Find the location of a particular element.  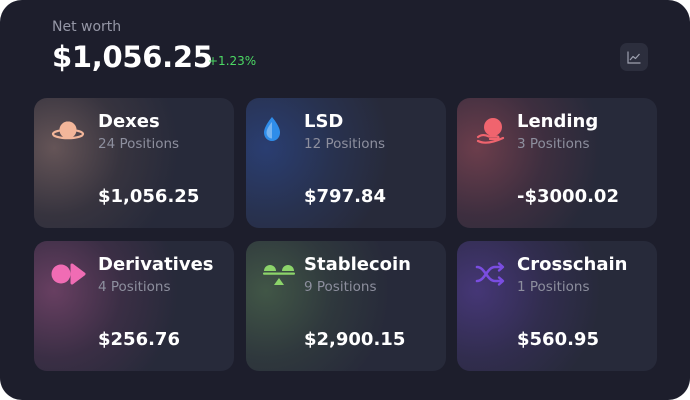

card-title: Crosschain is located at coordinates (572, 264).